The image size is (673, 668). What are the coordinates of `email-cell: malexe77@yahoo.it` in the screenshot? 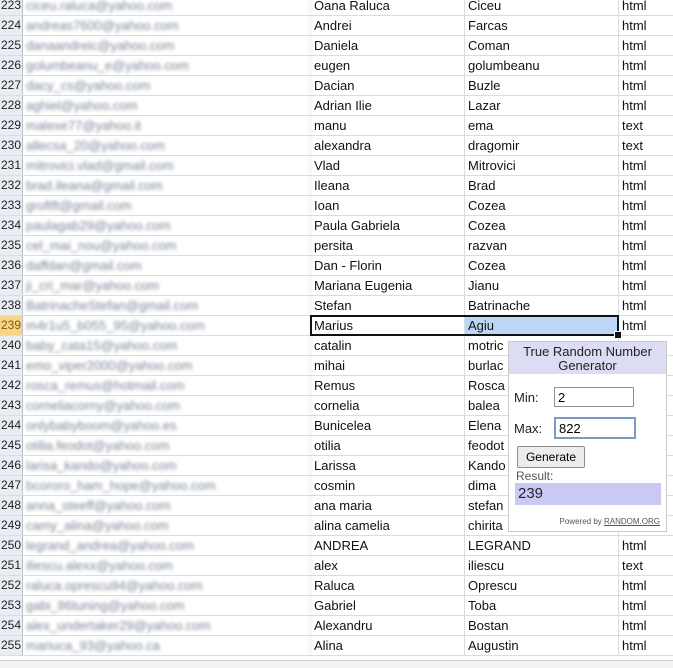 It's located at (167, 125).